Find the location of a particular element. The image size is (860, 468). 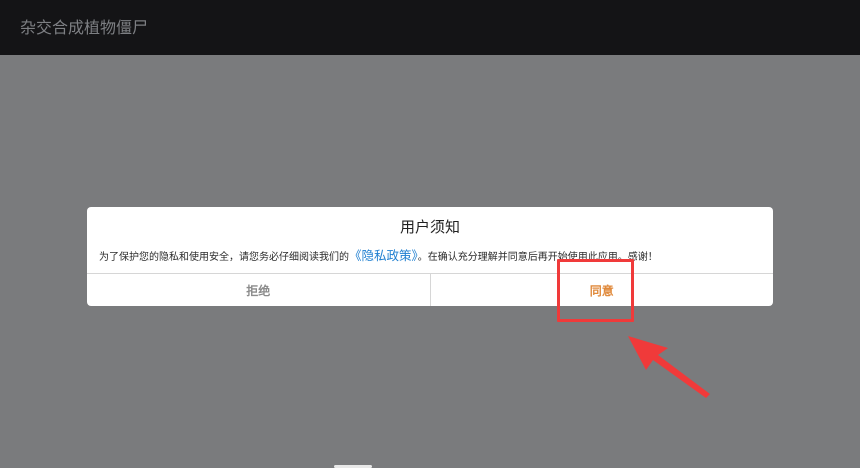

app-titlebar: 杂交合成植物僵尸 is located at coordinates (430, 27).